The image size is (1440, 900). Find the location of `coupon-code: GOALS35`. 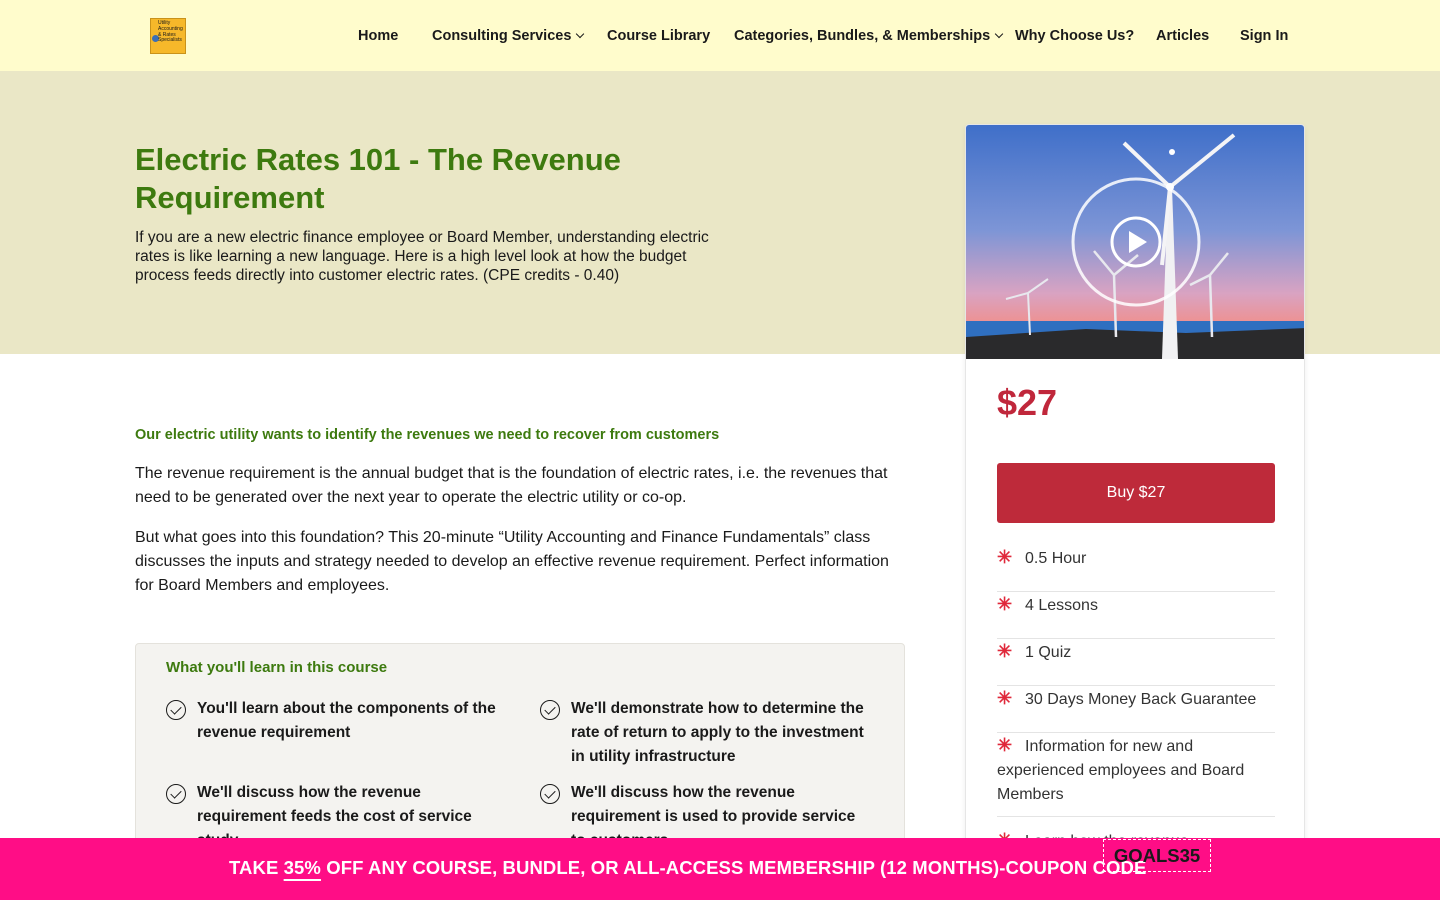

coupon-code: GOALS35 is located at coordinates (1157, 855).